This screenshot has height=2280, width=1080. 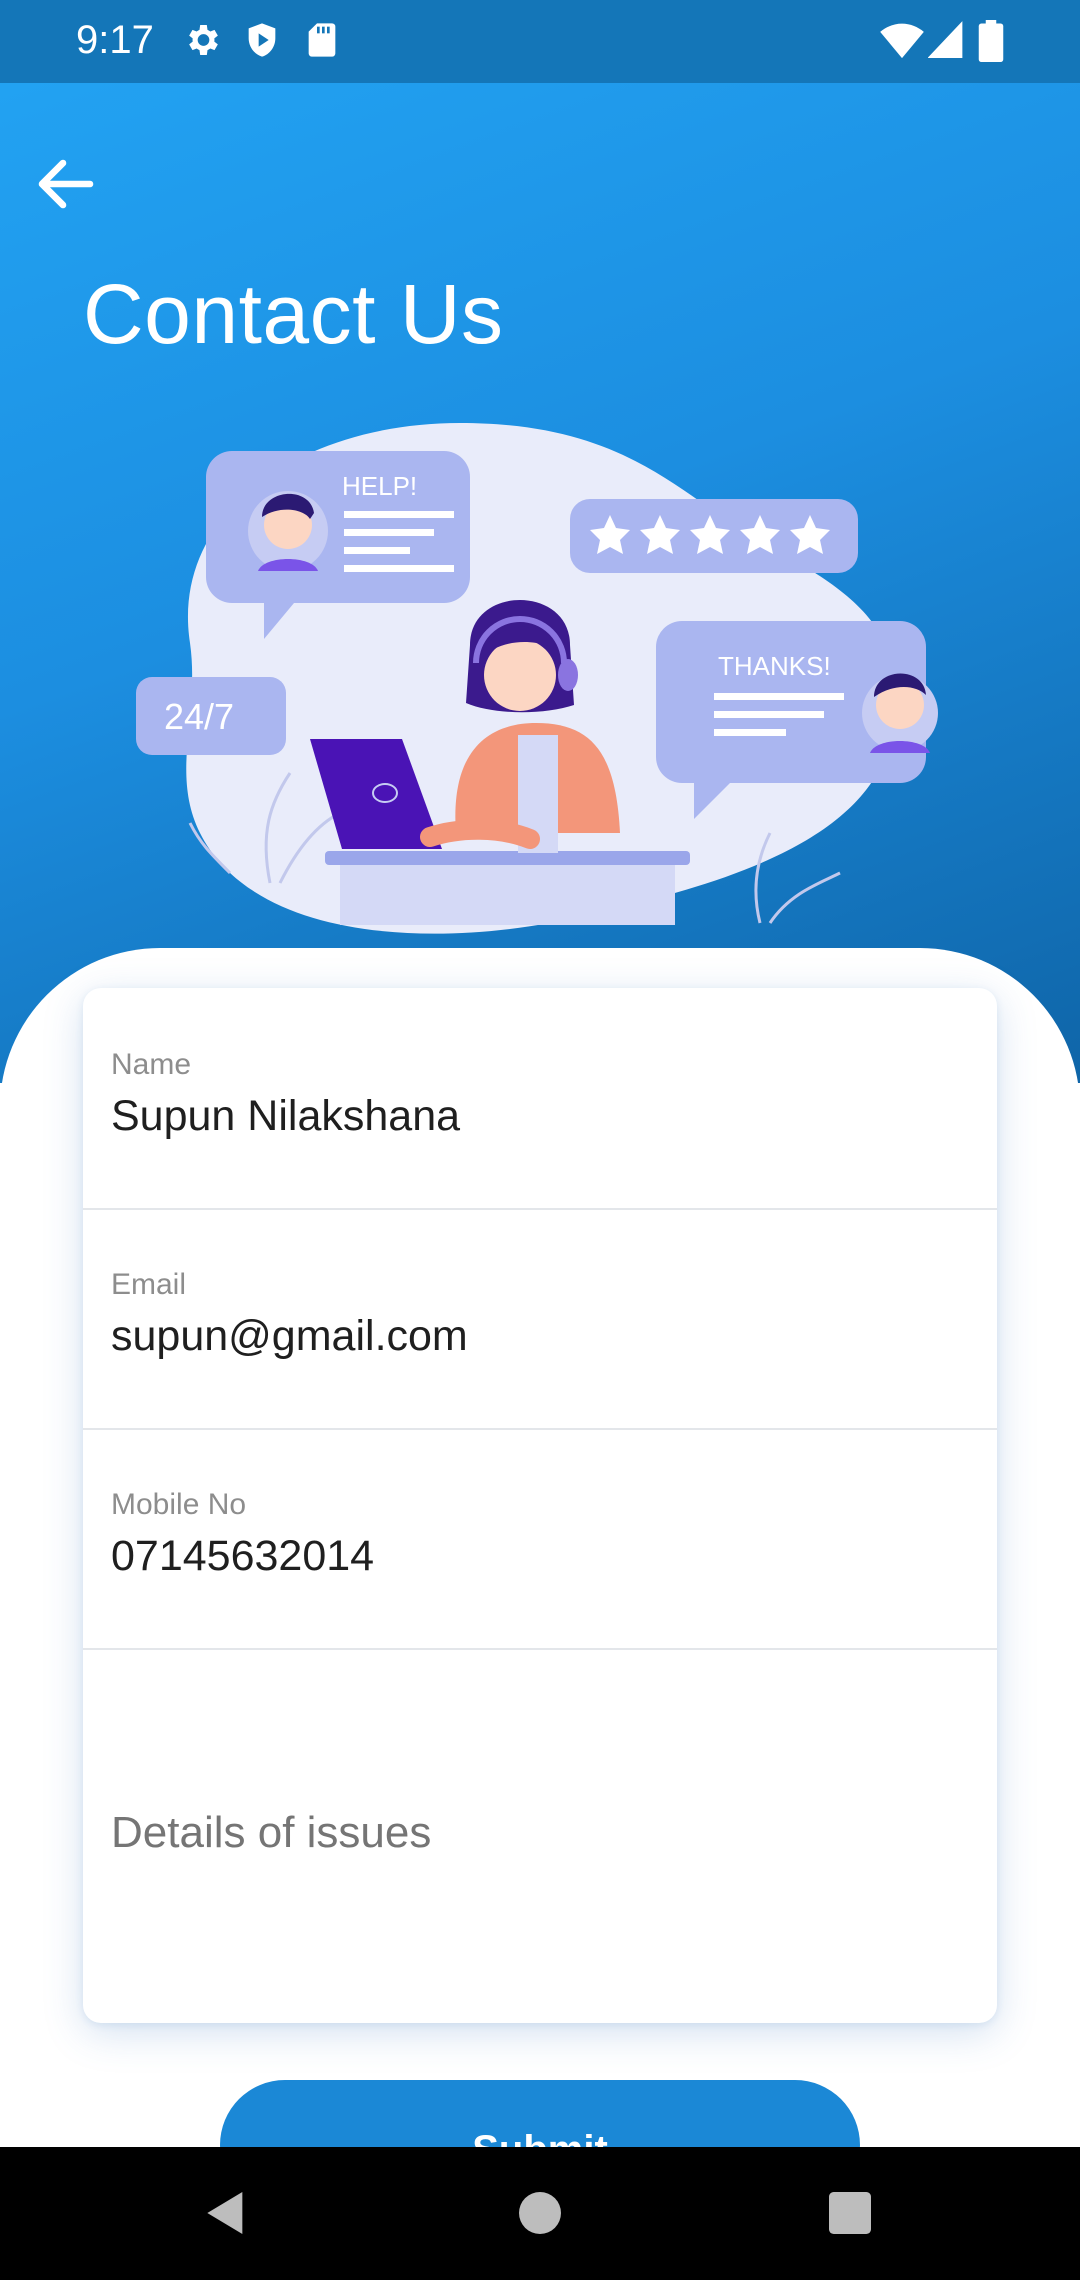 I want to click on name-field: Name Supun Nilakshana, so click(x=540, y=1099).